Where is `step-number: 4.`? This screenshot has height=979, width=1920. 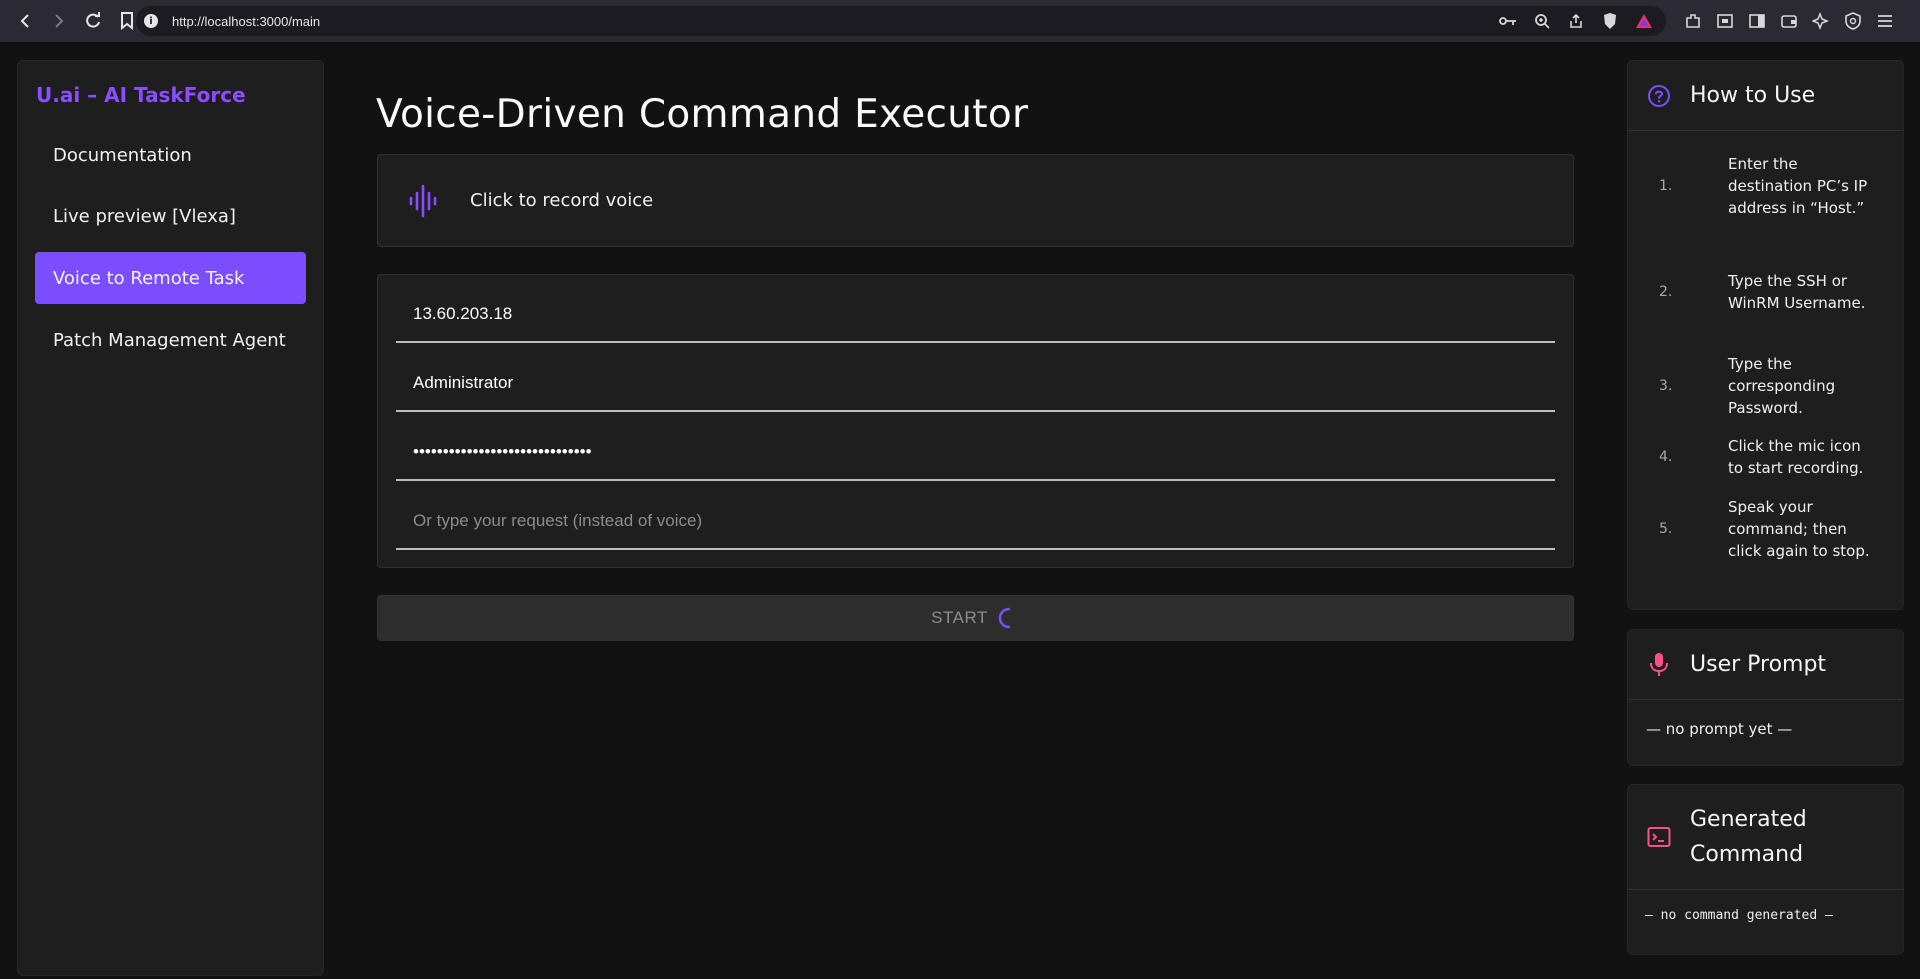
step-number: 4. is located at coordinates (1666, 457).